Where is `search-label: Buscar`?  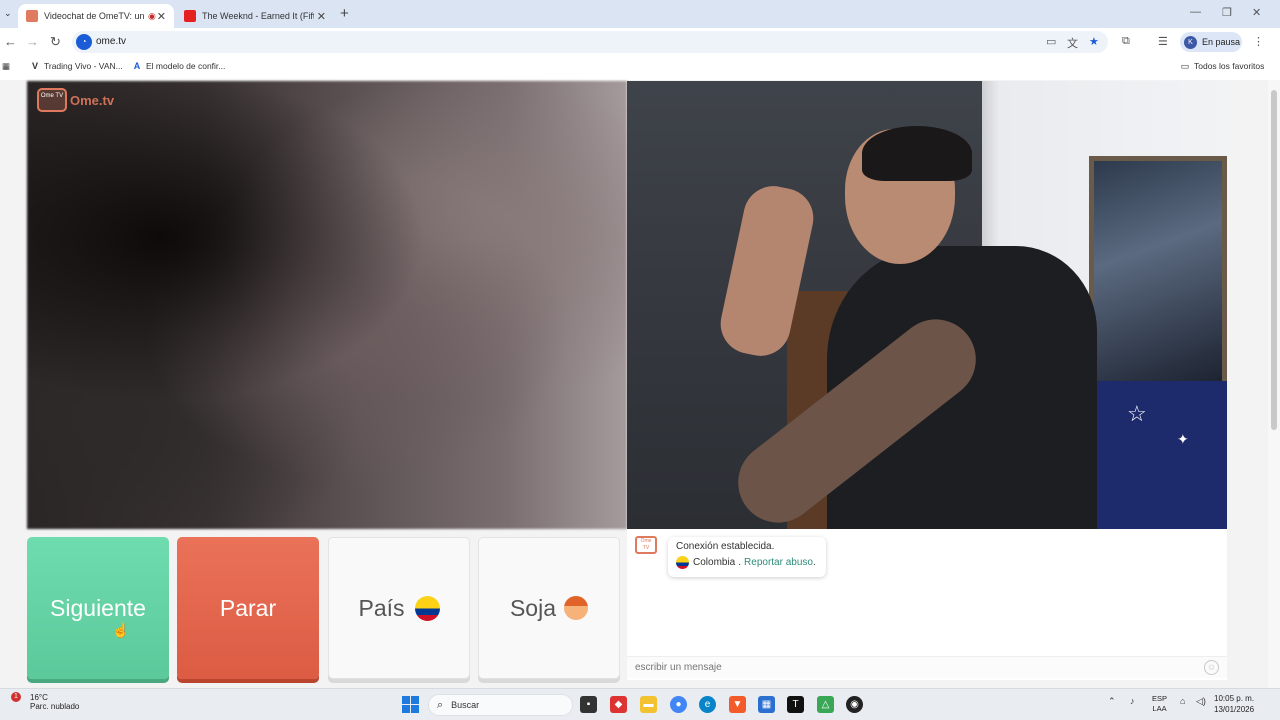 search-label: Buscar is located at coordinates (465, 705).